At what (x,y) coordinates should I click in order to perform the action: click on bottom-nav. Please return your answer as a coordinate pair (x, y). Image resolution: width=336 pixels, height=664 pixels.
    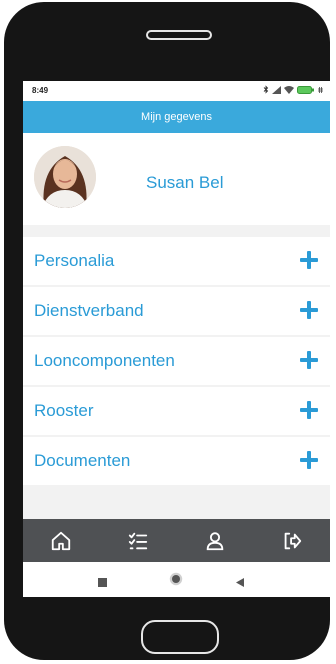
    Looking at the image, I should click on (176, 540).